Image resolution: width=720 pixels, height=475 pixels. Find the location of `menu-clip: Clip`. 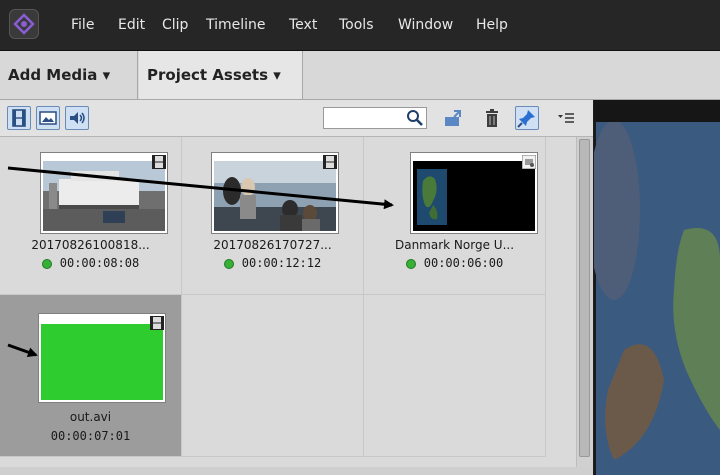

menu-clip: Clip is located at coordinates (175, 25).